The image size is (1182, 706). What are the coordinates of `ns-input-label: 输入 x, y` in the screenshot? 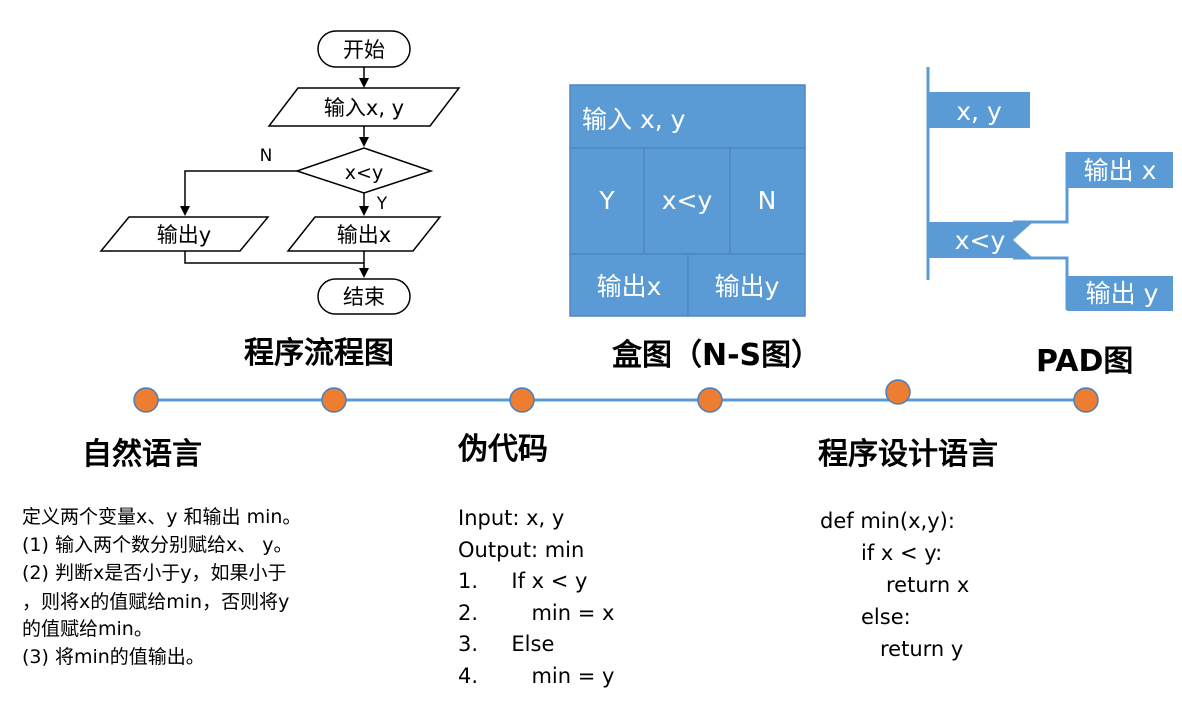 It's located at (634, 119).